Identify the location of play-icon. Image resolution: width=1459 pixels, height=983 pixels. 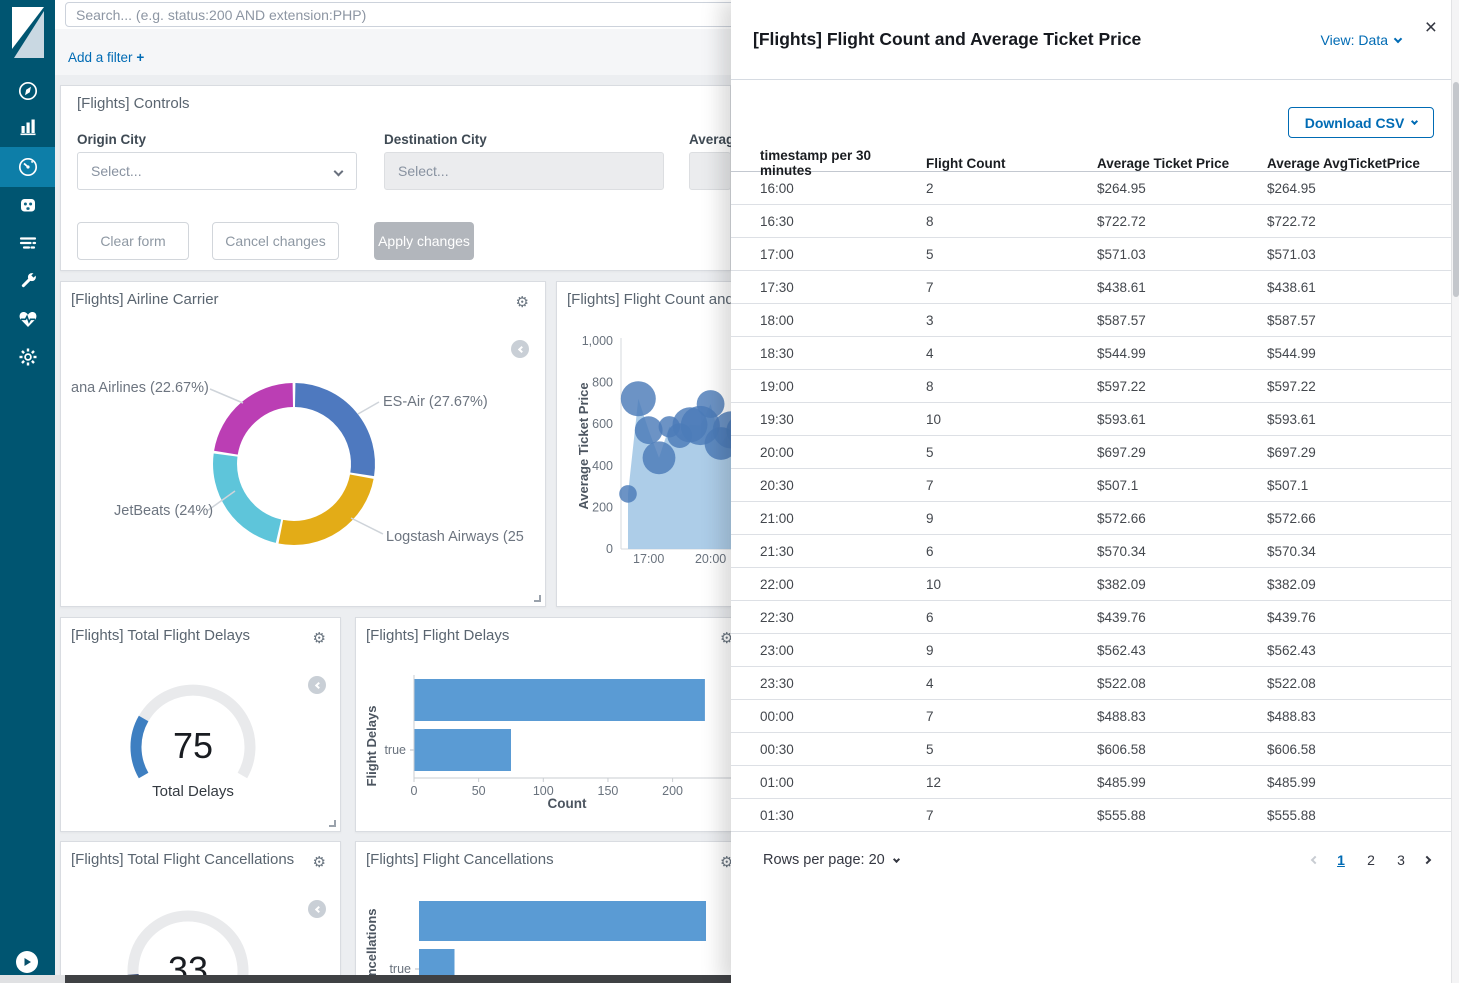
(27, 962).